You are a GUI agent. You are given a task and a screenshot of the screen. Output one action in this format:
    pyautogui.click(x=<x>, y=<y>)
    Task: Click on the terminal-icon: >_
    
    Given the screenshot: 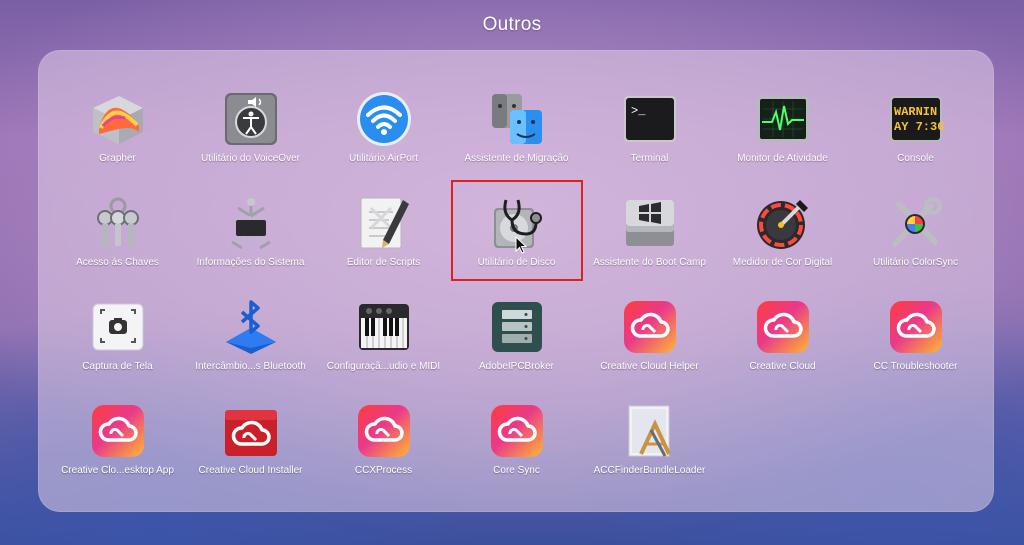 What is the action you would take?
    pyautogui.click(x=650, y=119)
    